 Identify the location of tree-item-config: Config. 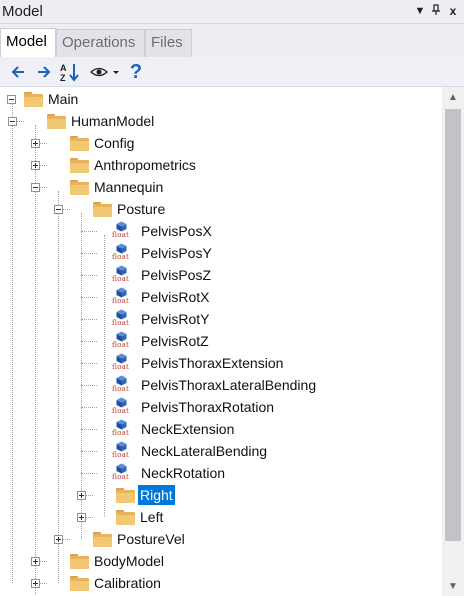
(103, 143).